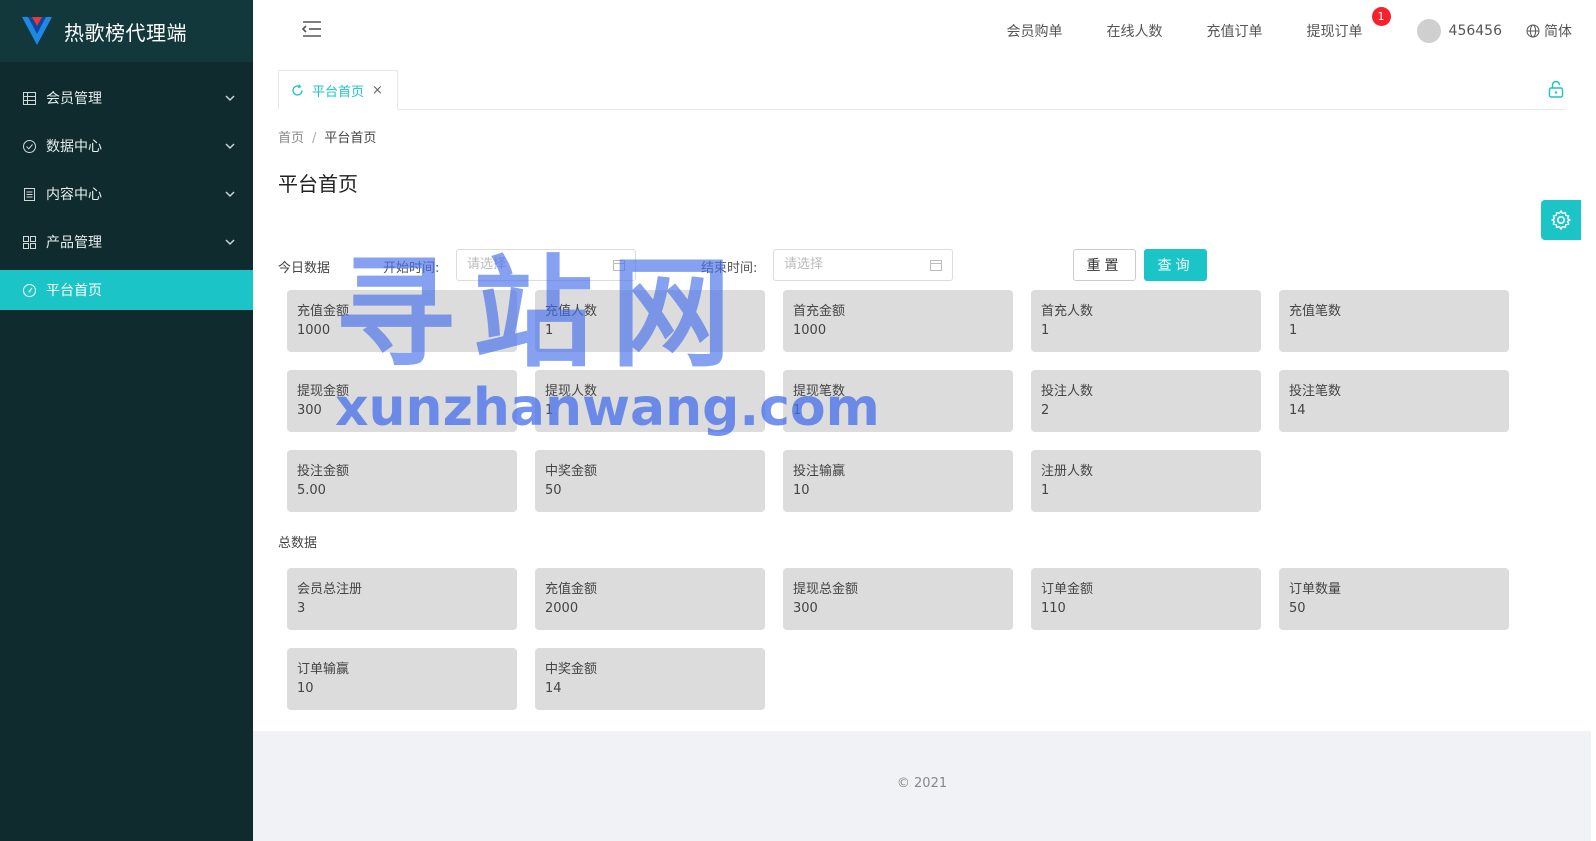 This screenshot has width=1596, height=841. I want to click on language-switch: 简体, so click(1549, 31).